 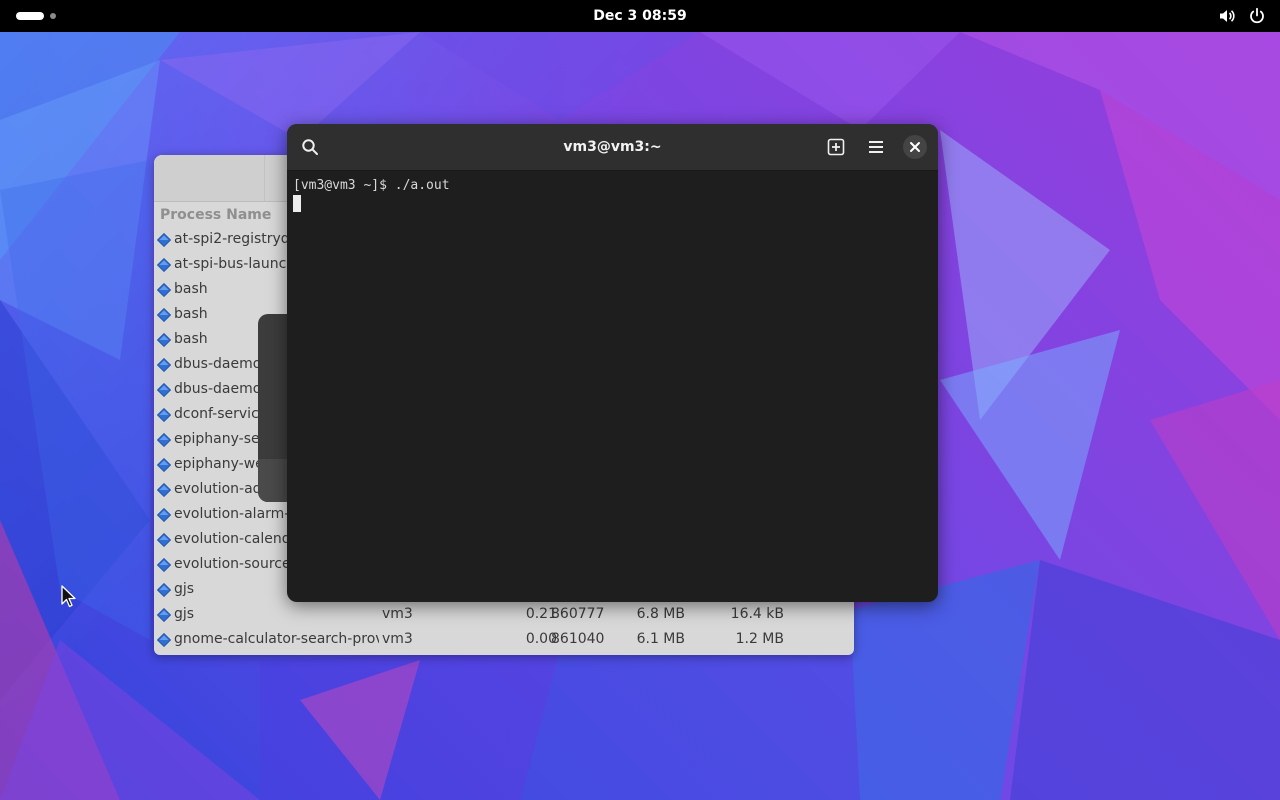 I want to click on top-bar: Dec 3 08:59, so click(x=640, y=16).